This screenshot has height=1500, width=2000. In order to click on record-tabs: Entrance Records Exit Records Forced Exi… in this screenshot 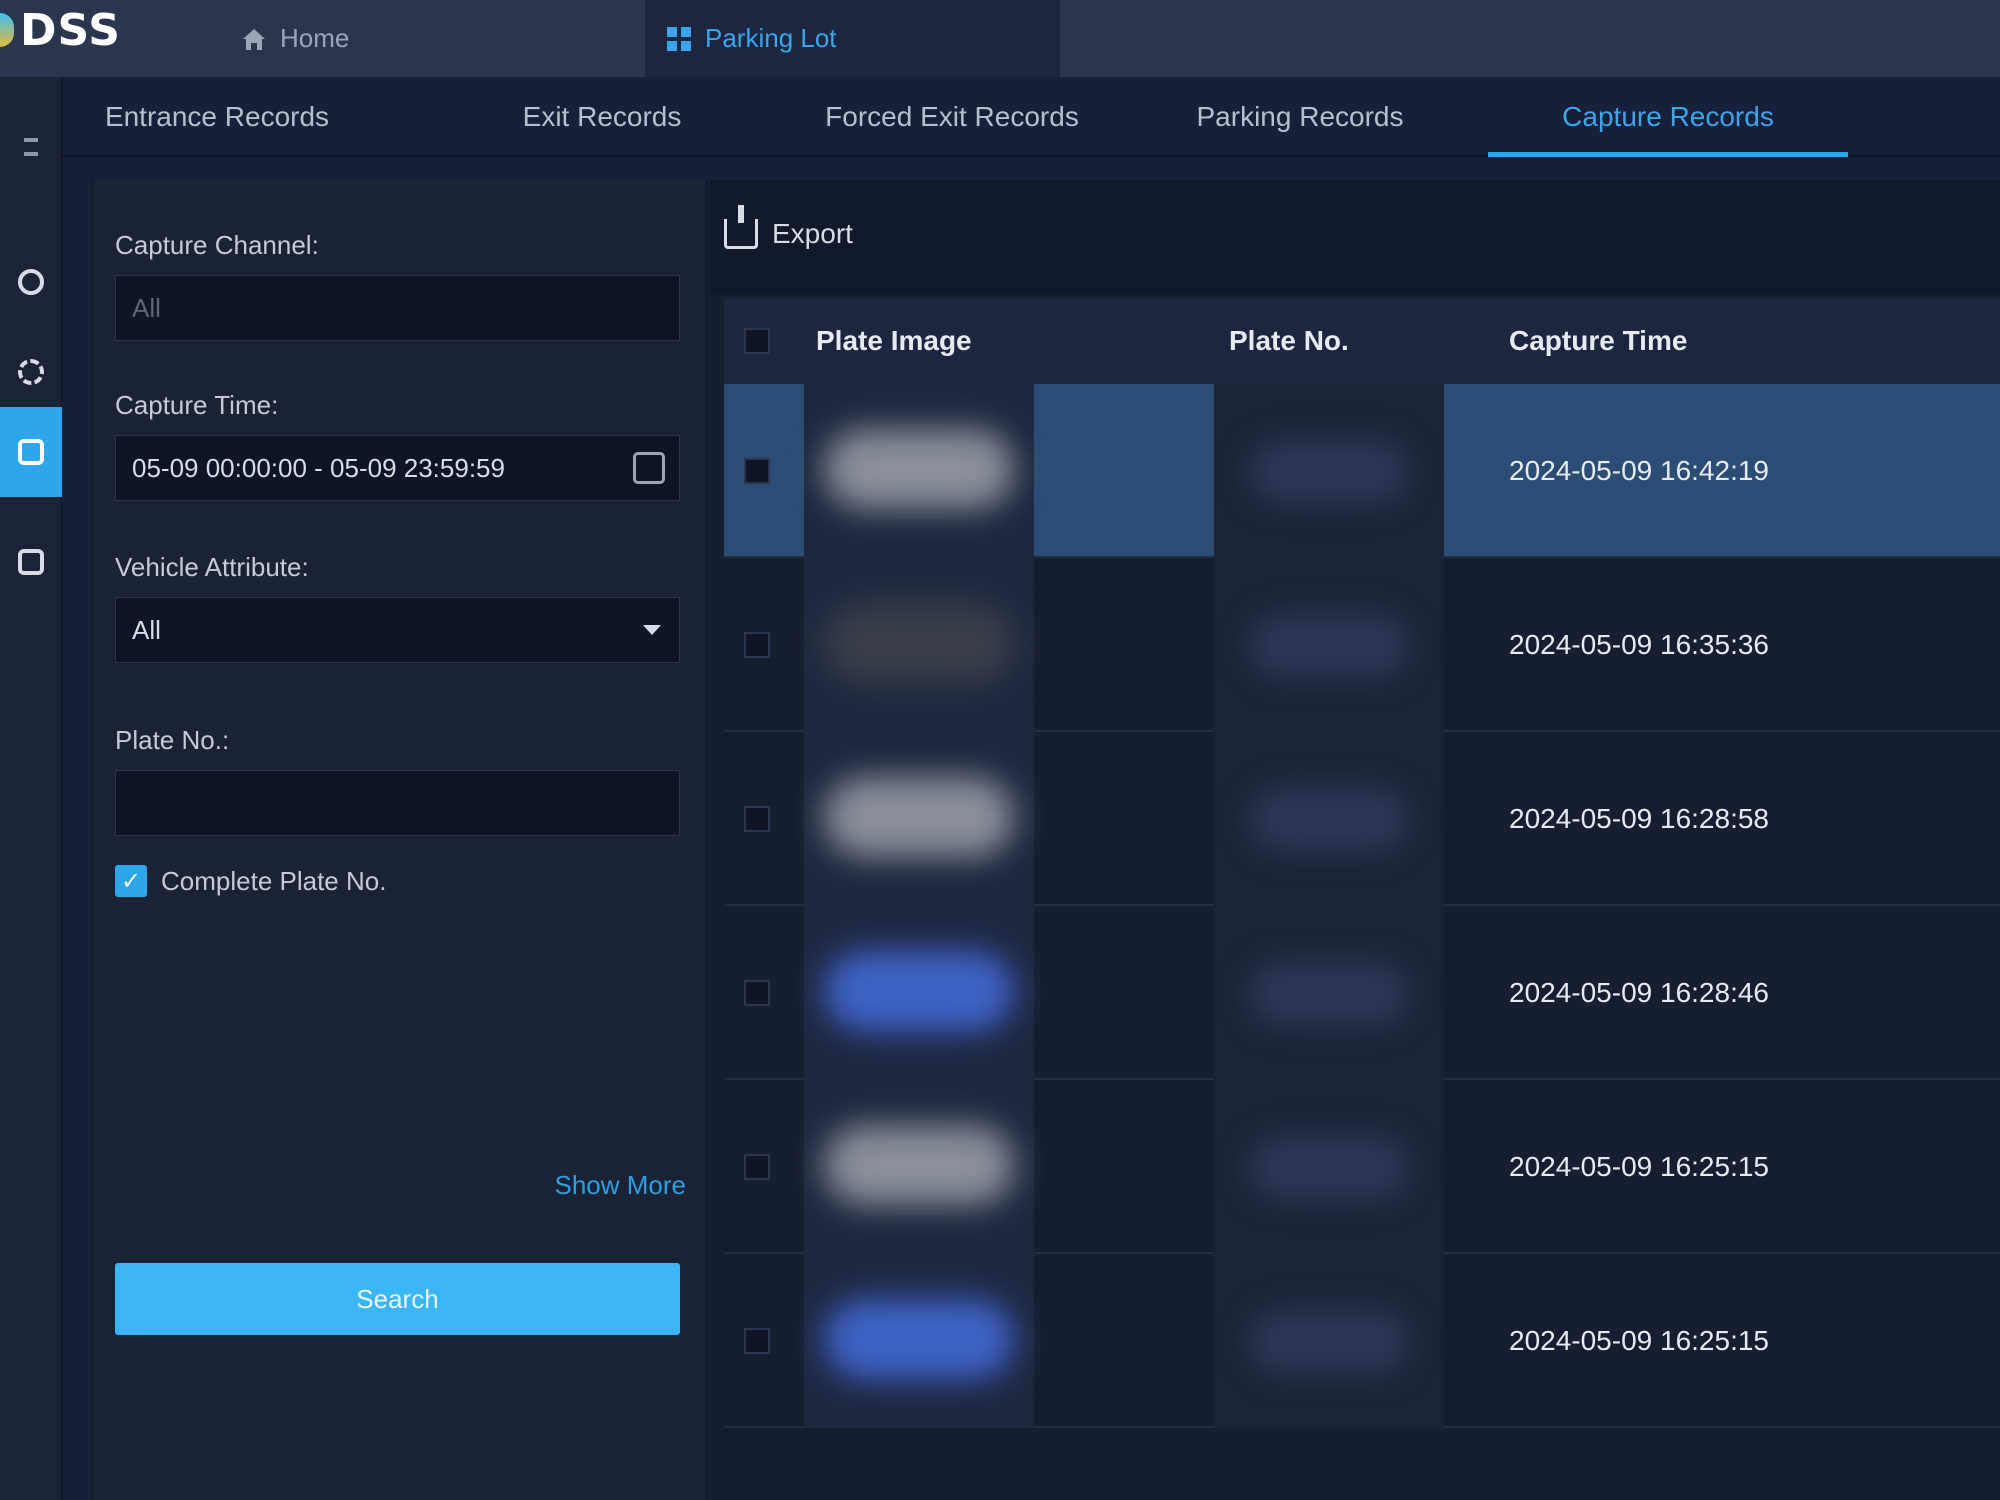, I will do `click(1031, 117)`.